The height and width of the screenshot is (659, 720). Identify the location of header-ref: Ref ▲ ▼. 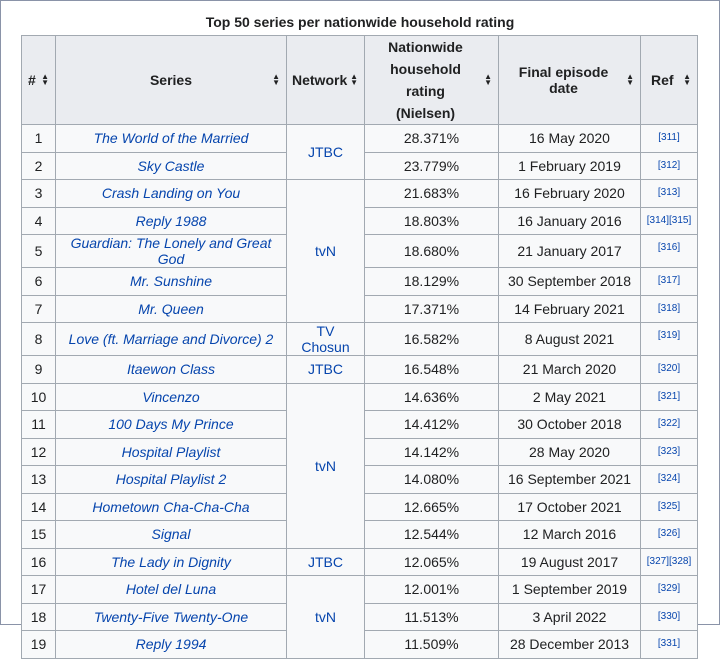
(669, 80).